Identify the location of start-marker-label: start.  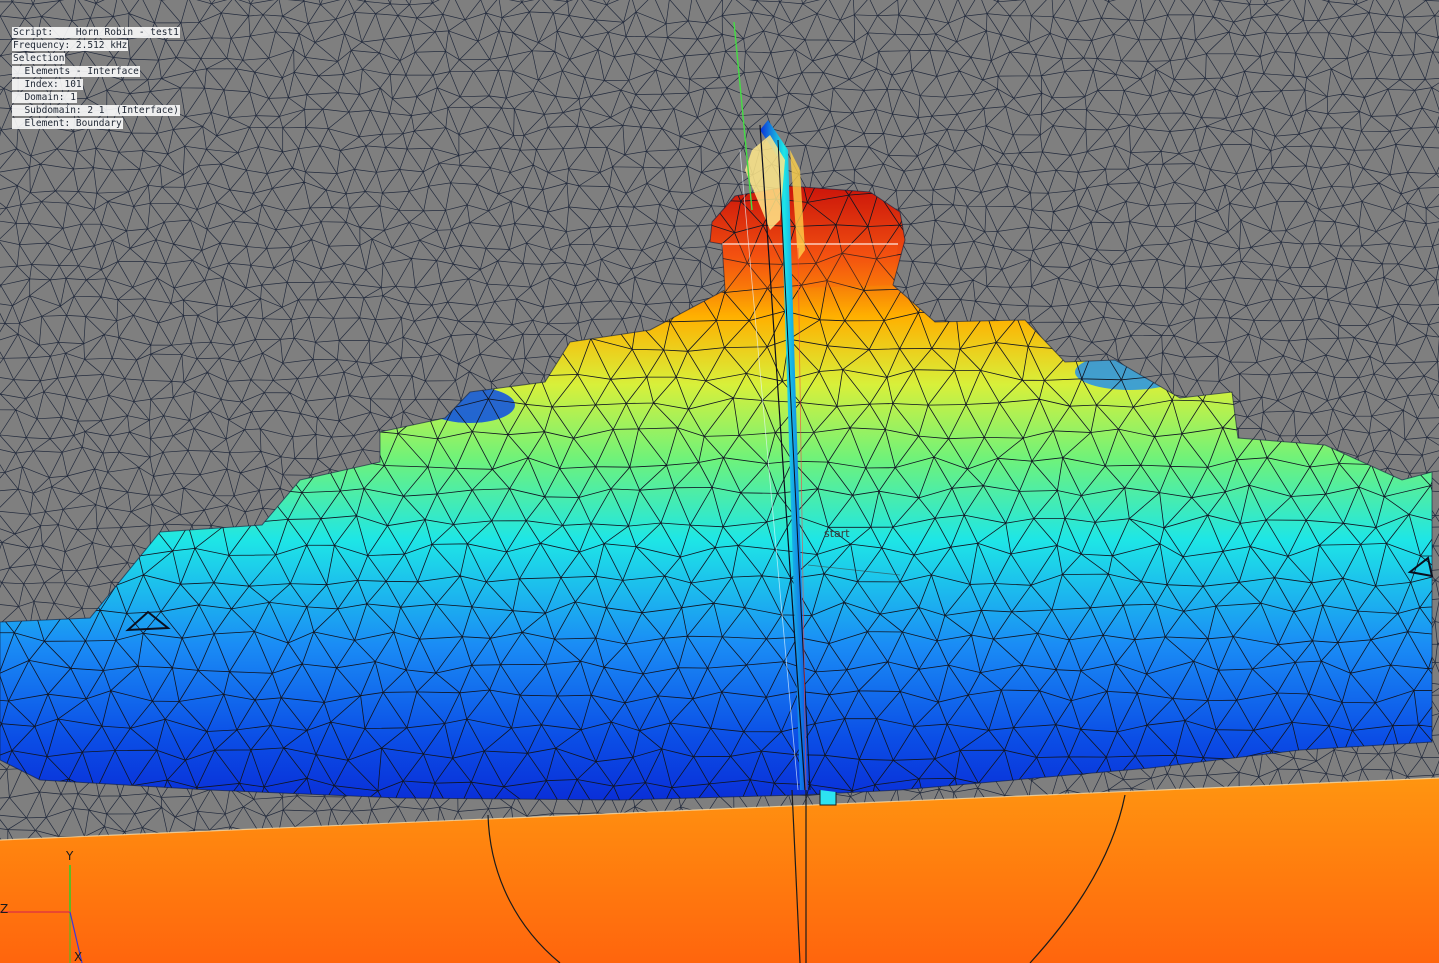
(837, 533).